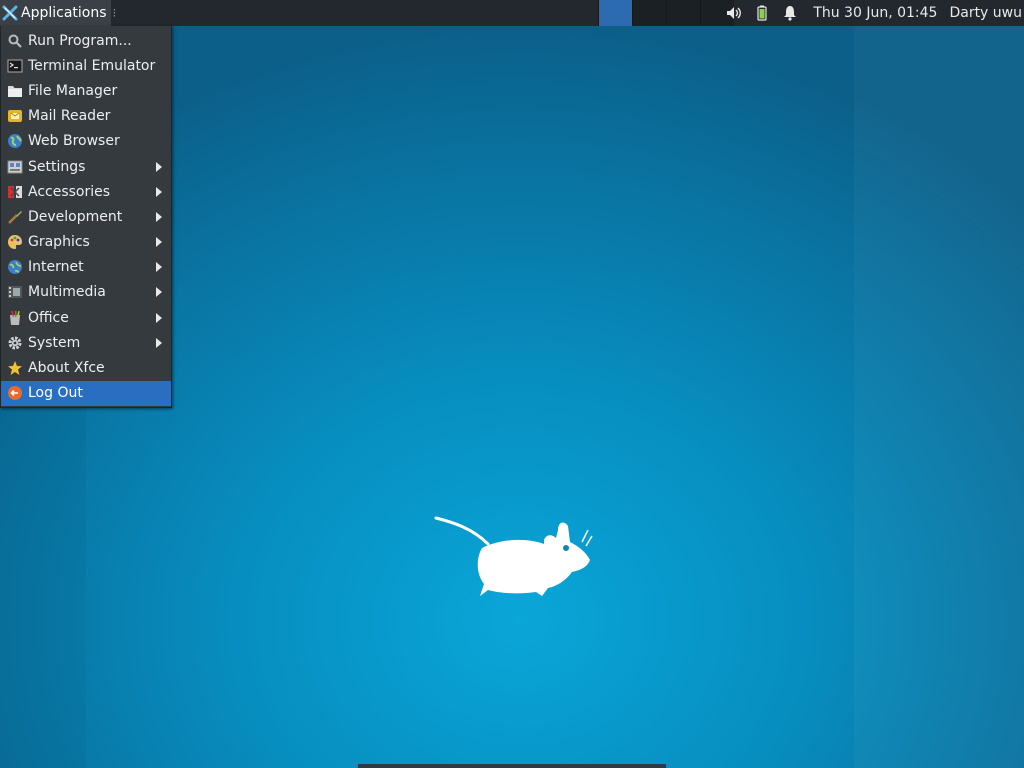 This screenshot has height=768, width=1024. I want to click on menu-item-web-browser: Web Browser, so click(86, 141).